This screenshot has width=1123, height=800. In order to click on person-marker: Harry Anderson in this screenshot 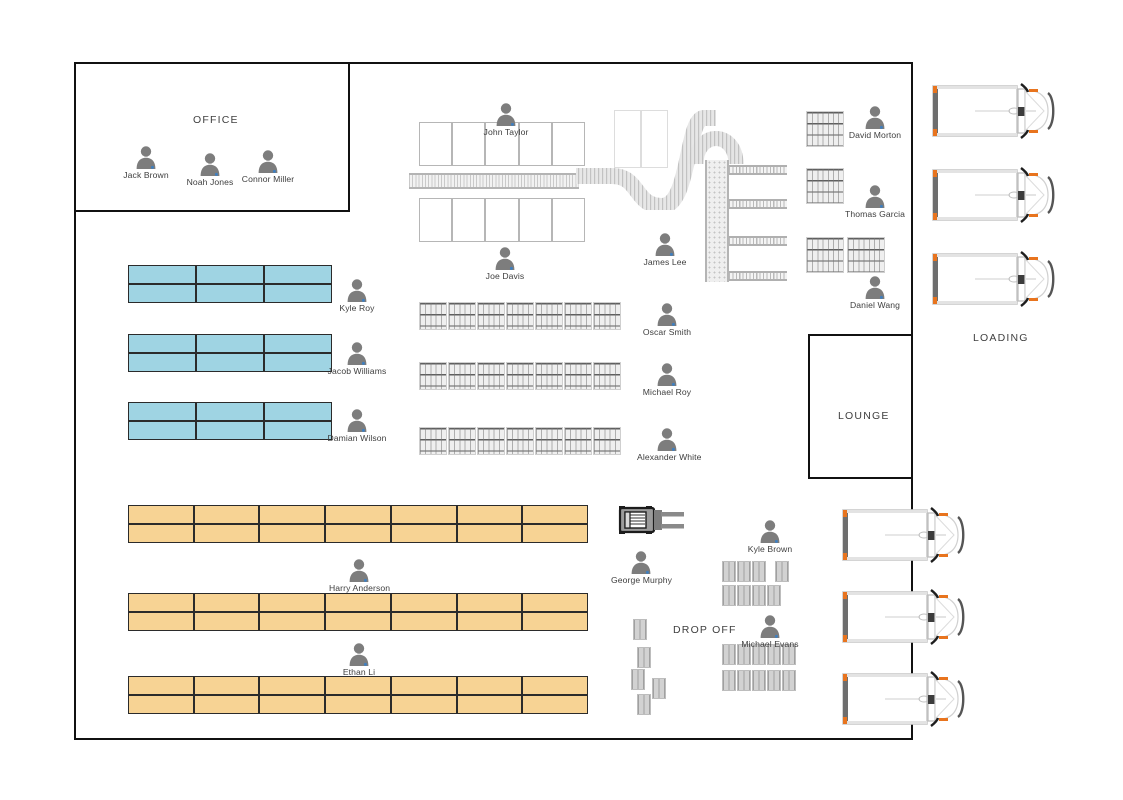, I will do `click(359, 575)`.